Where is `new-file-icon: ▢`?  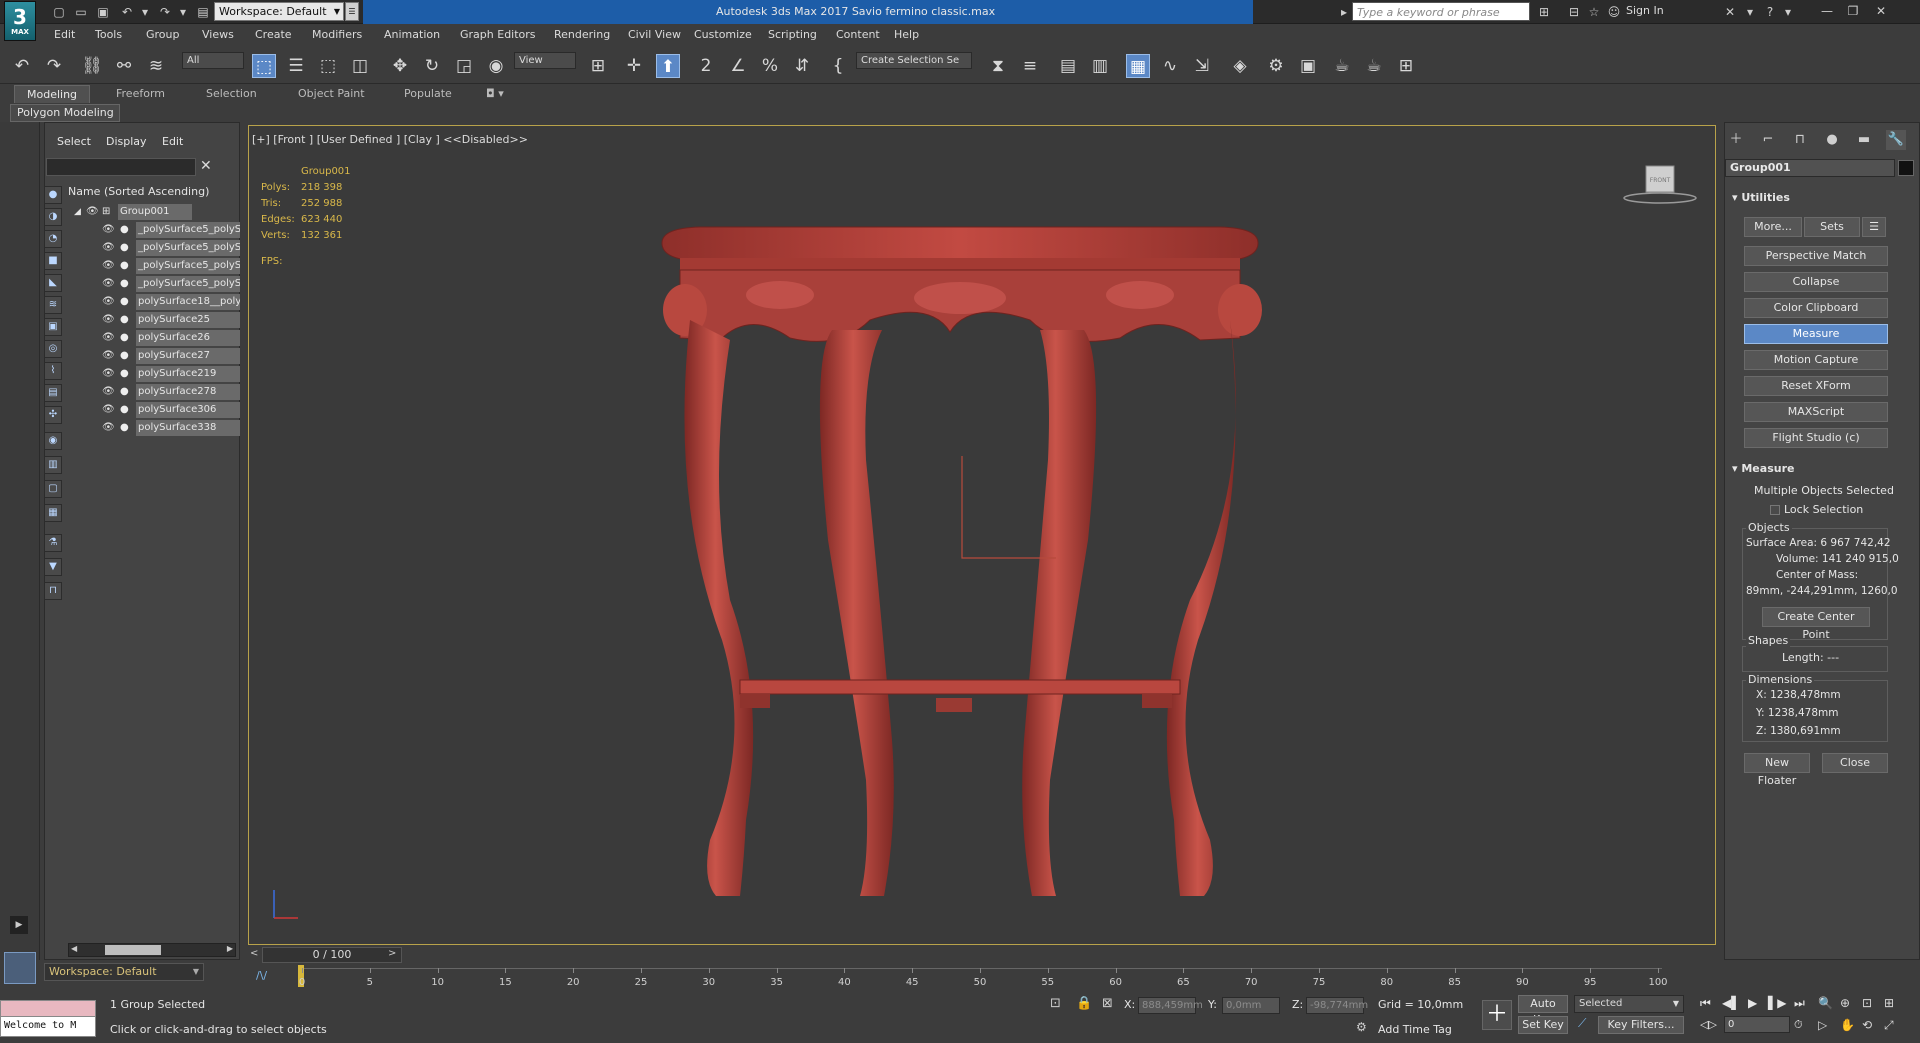 new-file-icon: ▢ is located at coordinates (59, 12).